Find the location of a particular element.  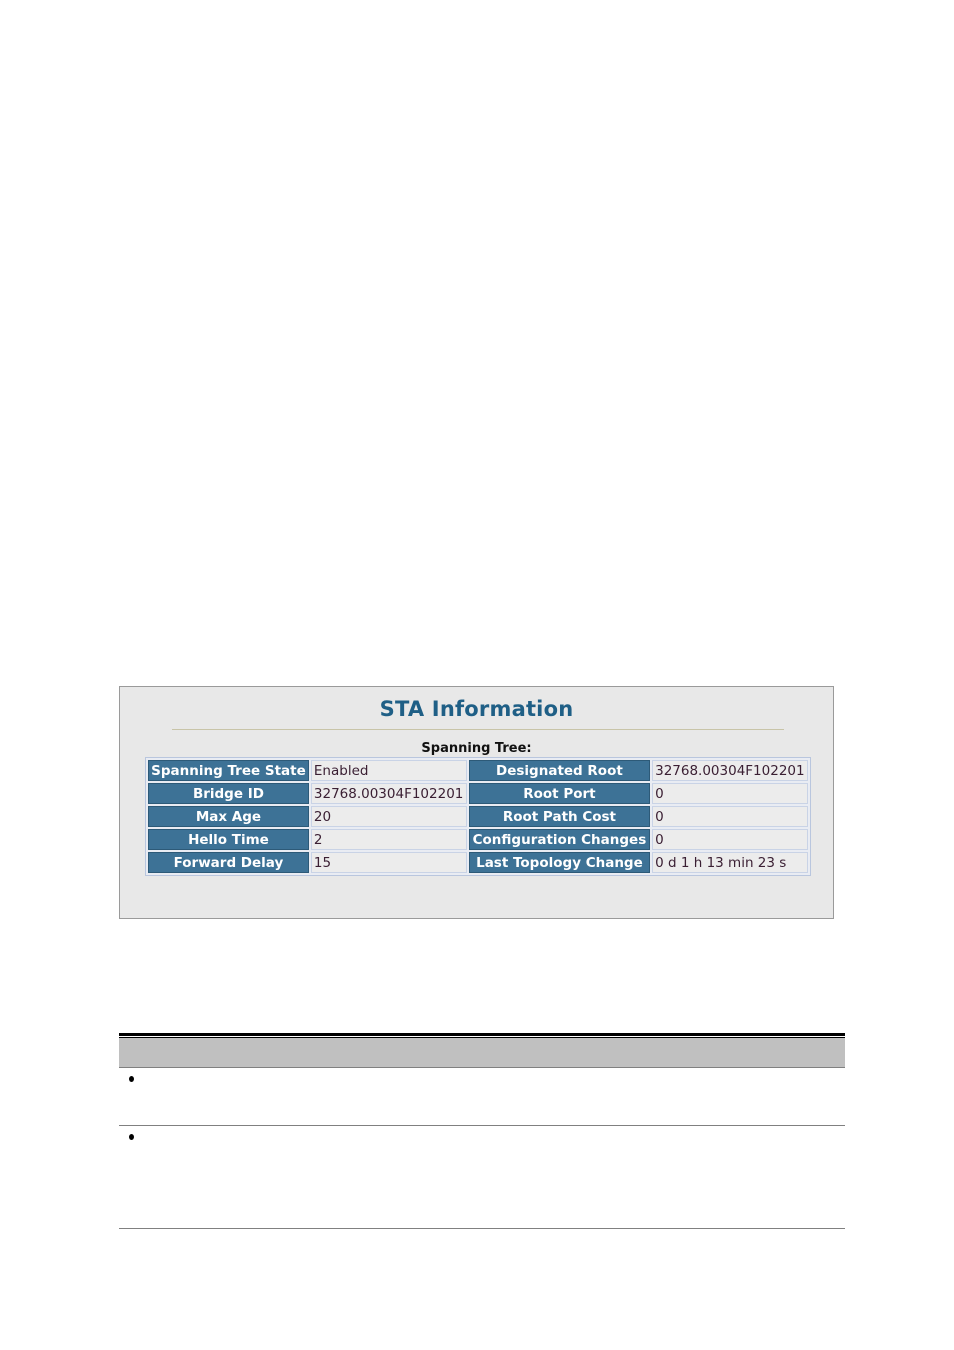

label-max-age: Max Age is located at coordinates (228, 816).